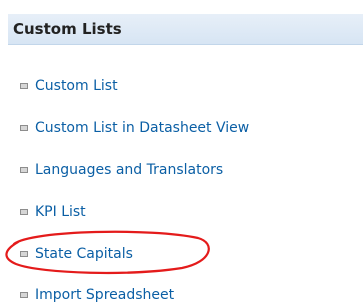 Image resolution: width=363 pixels, height=308 pixels. Describe the element at coordinates (104, 295) in the screenshot. I see `list-item-link: Import Spreadsheet` at that location.